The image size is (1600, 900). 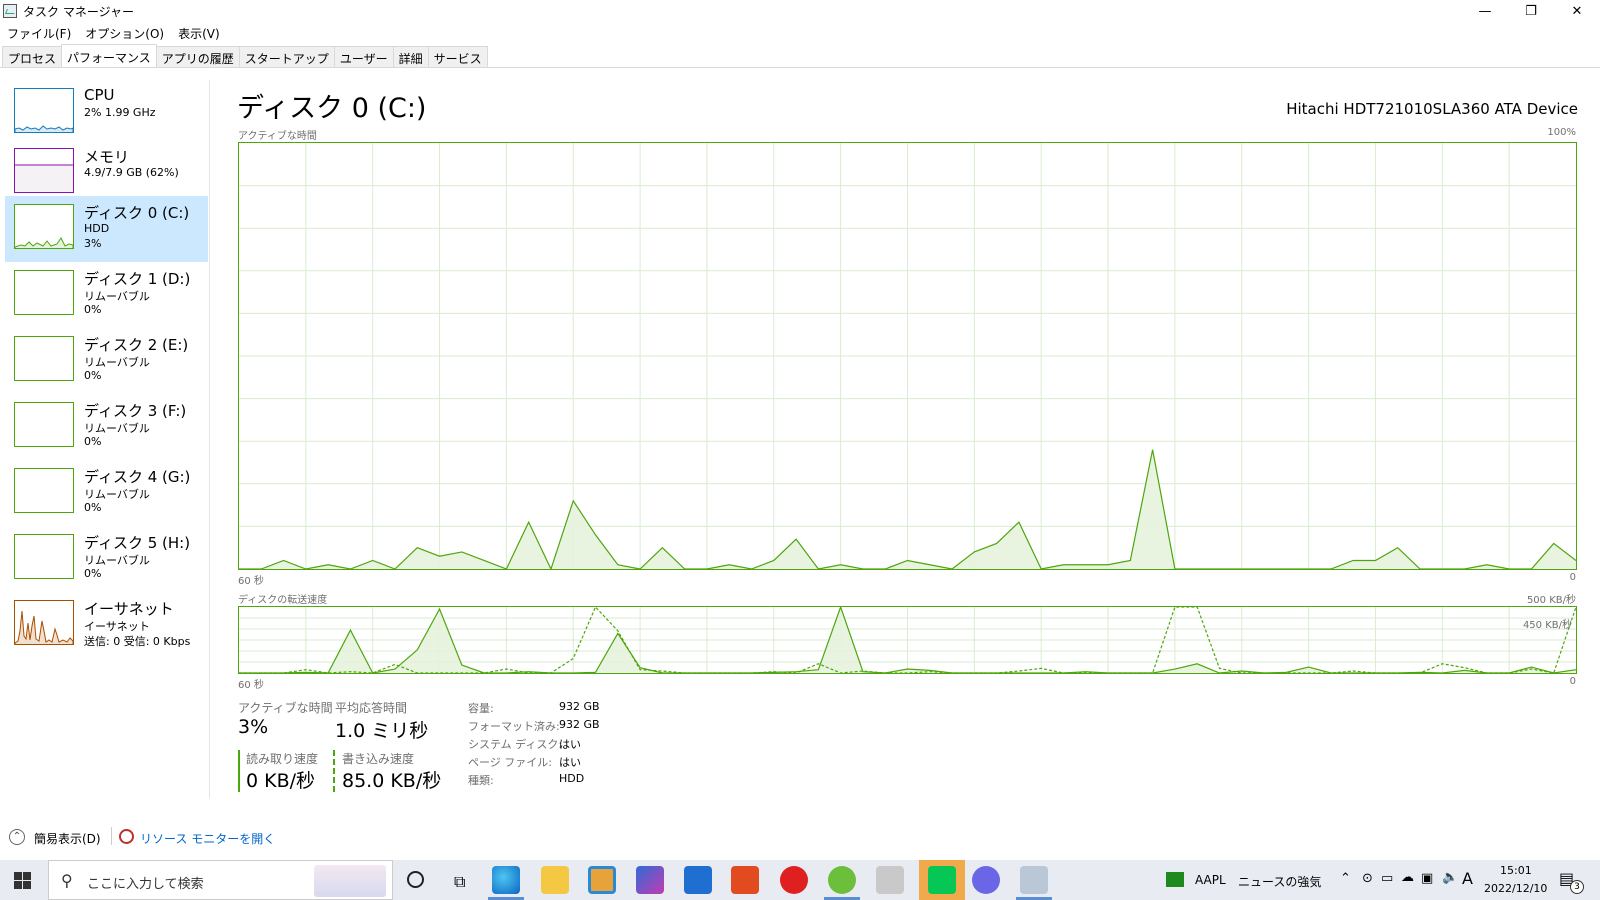 I want to click on windows-start-icon, so click(x=22, y=880).